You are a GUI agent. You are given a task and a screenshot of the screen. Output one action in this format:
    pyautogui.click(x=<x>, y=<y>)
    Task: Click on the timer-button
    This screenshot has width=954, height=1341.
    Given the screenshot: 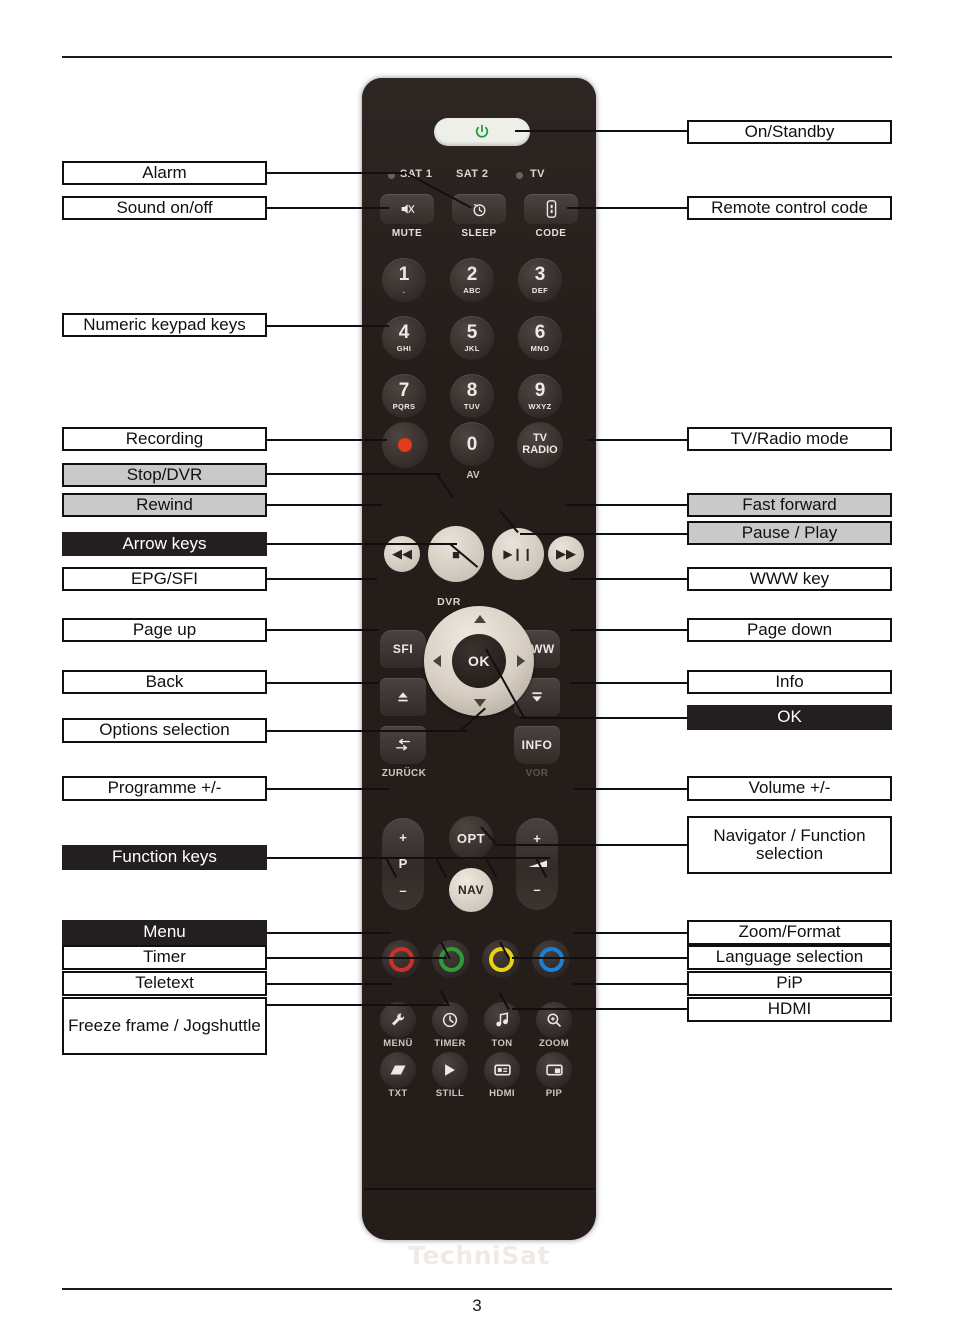 What is the action you would take?
    pyautogui.click(x=450, y=1020)
    